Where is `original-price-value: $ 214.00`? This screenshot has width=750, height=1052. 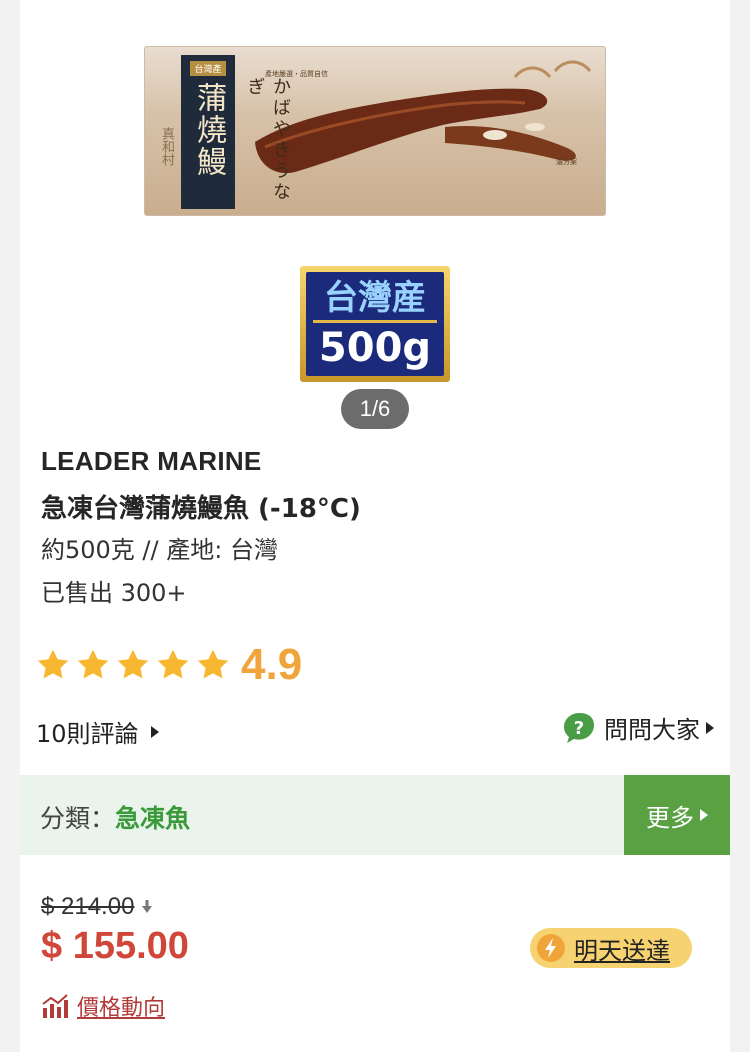
original-price-value: $ 214.00 is located at coordinates (88, 906).